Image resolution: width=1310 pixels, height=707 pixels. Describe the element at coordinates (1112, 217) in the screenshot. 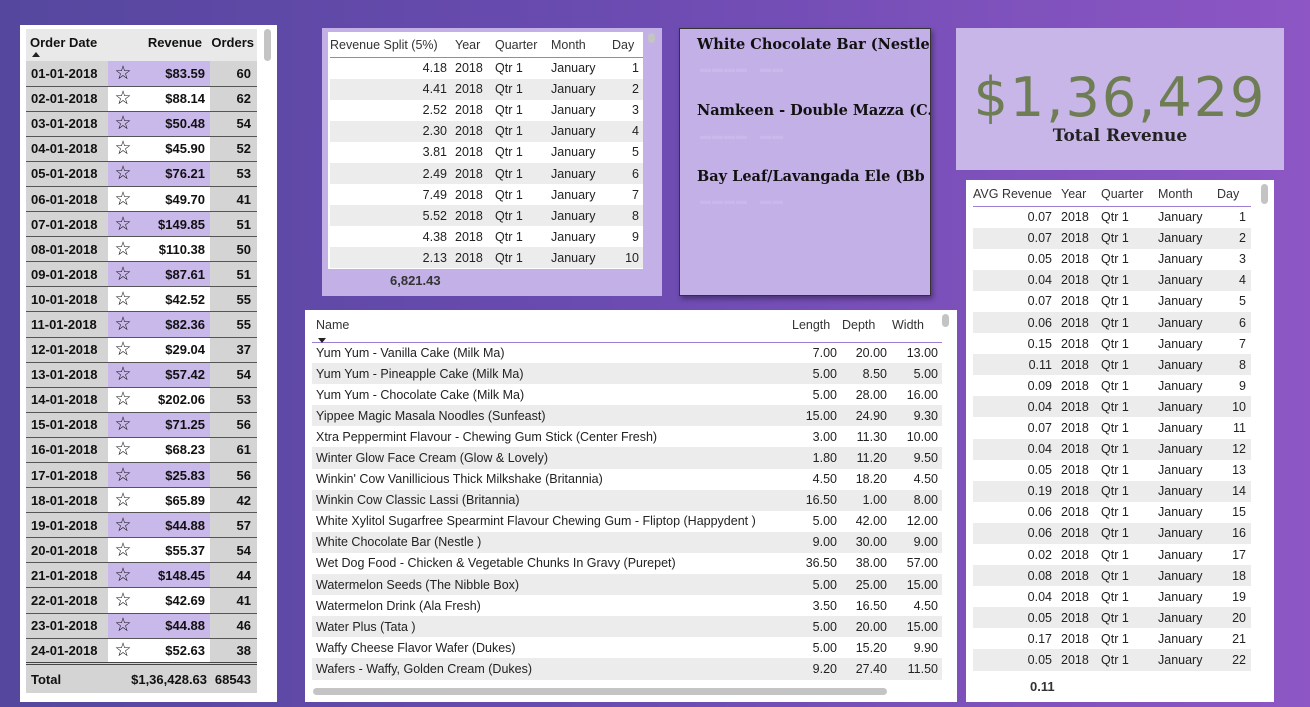

I see `table-row: 0.07 2018 Qtr 1 January 1` at that location.